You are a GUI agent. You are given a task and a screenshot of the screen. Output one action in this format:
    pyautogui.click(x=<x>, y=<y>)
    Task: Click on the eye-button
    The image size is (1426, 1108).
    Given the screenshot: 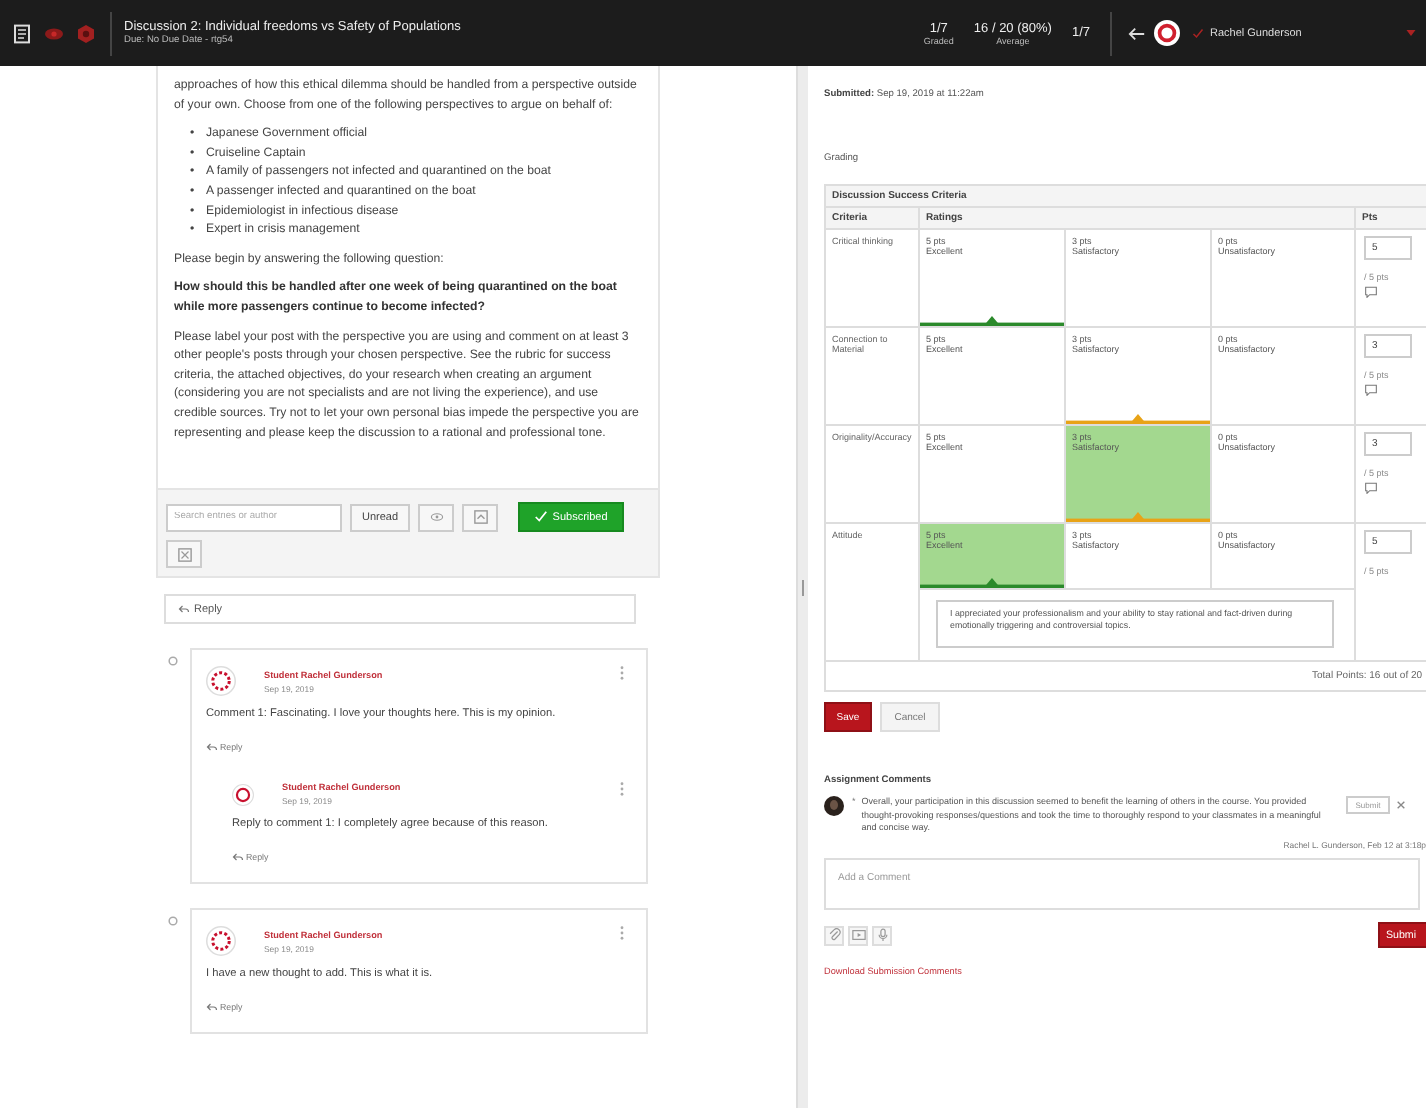 What is the action you would take?
    pyautogui.click(x=436, y=517)
    